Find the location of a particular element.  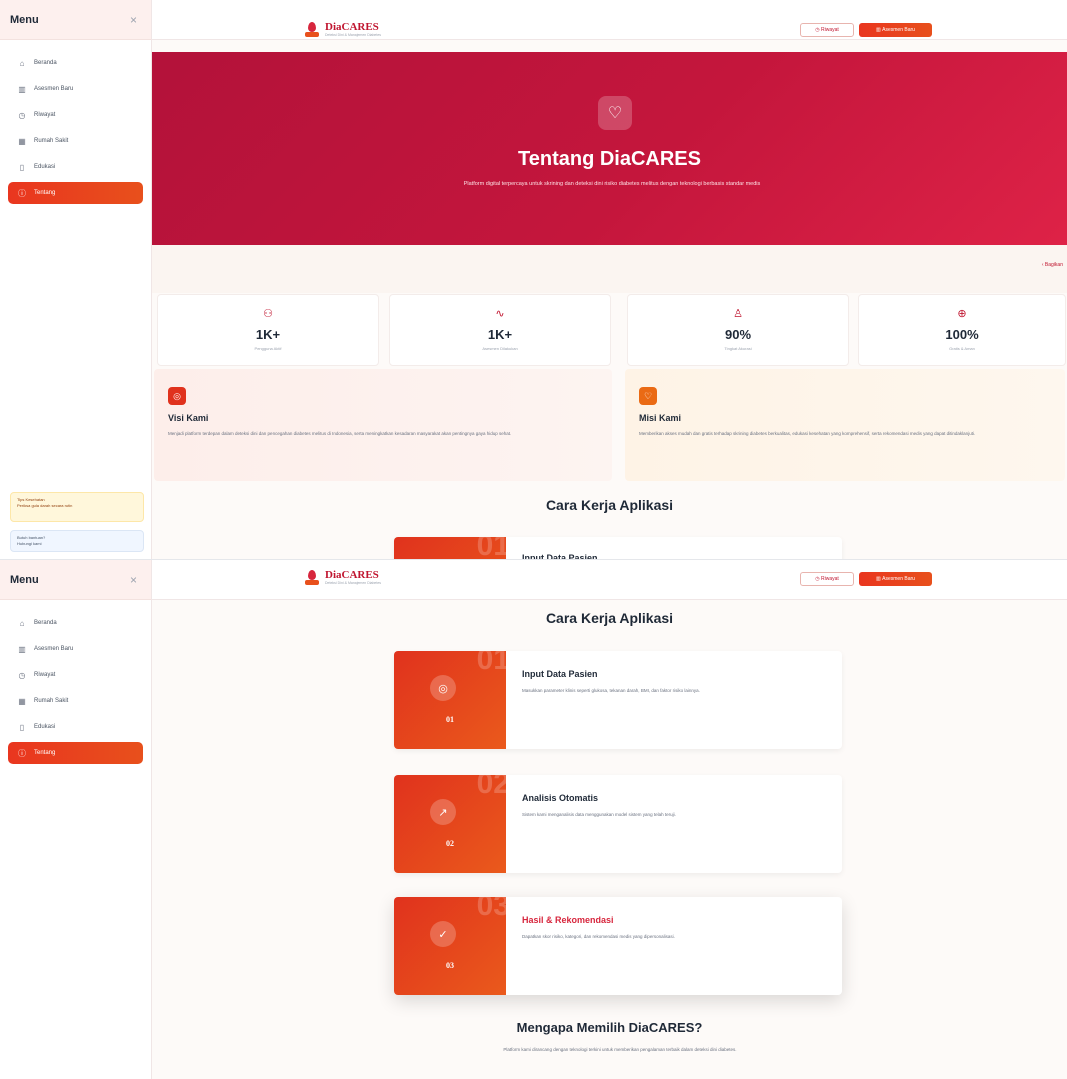

share-link: ‹ Bagikan is located at coordinates (1052, 265).